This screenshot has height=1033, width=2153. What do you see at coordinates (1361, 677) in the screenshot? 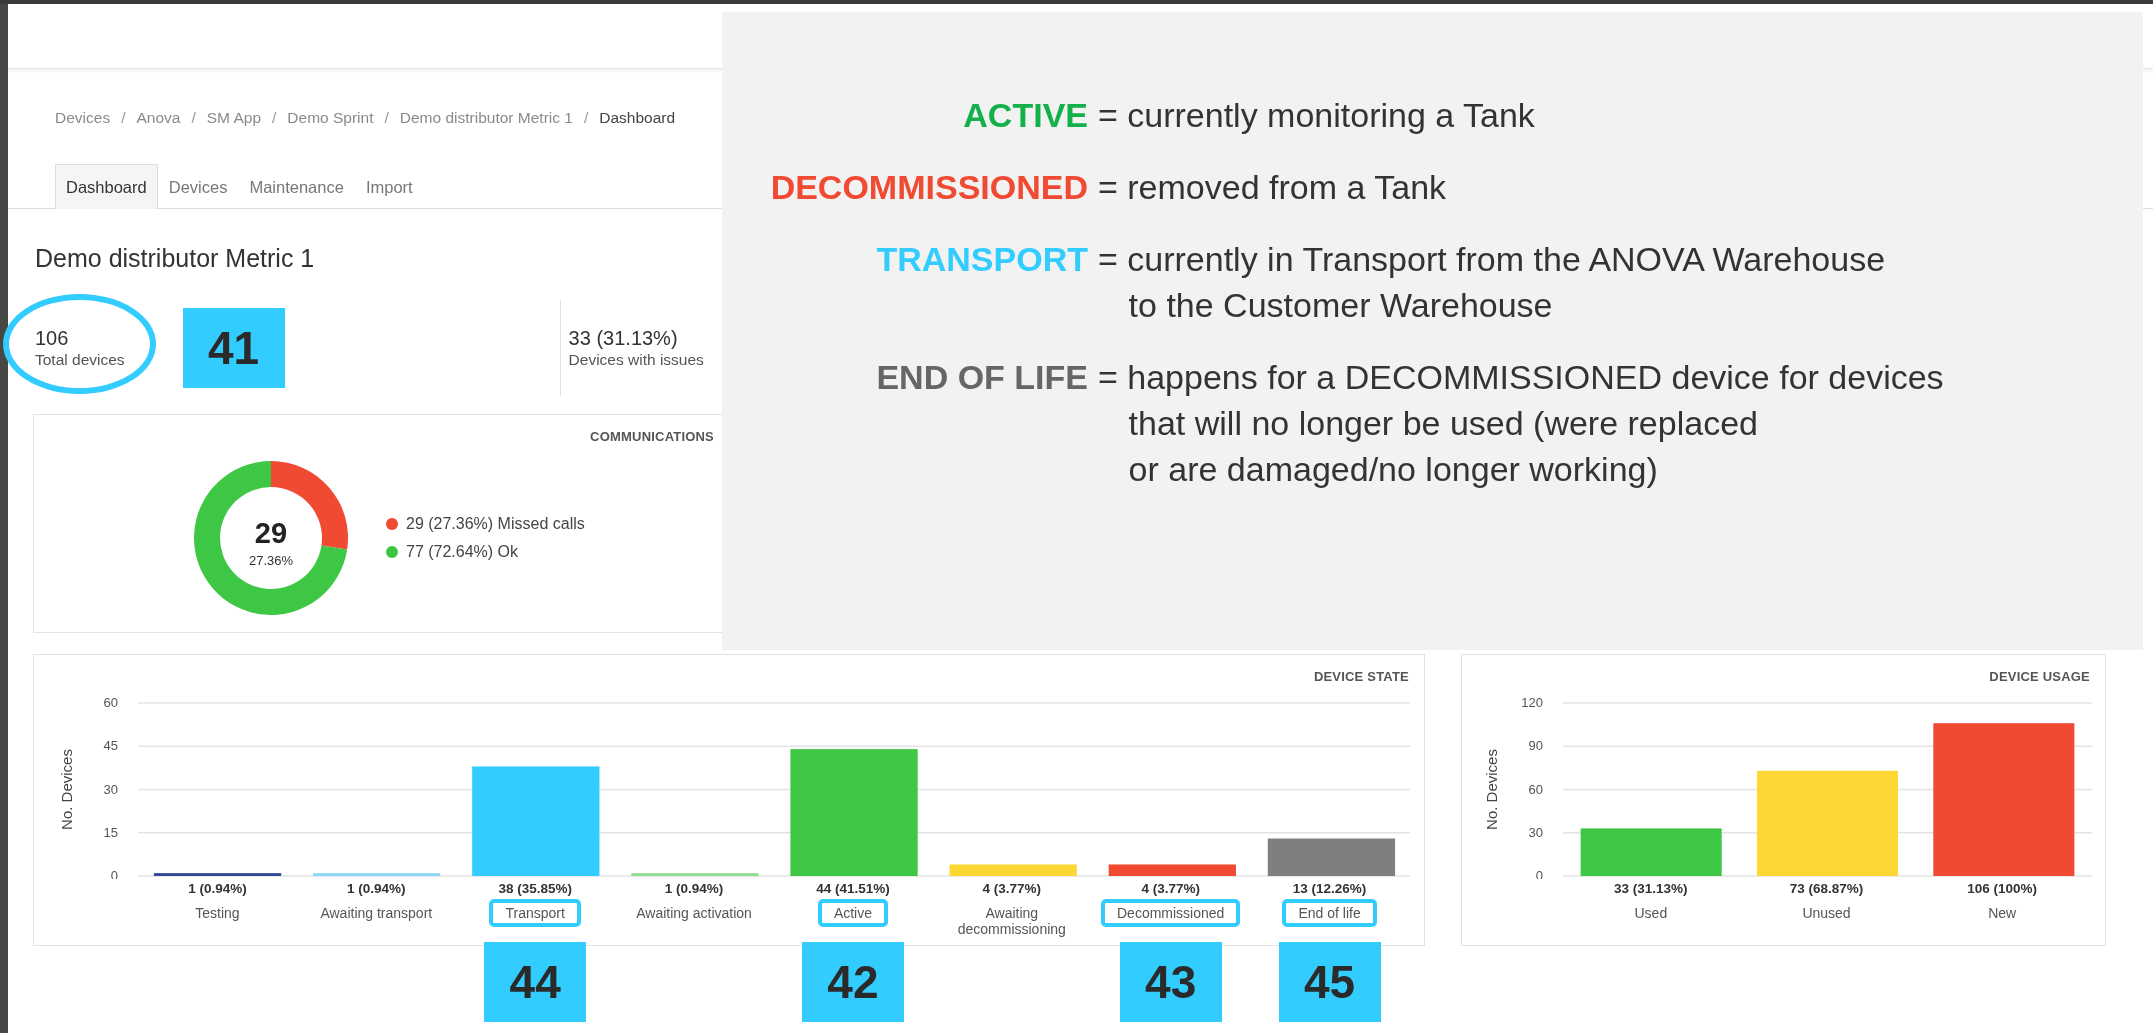
I see `card-title: DEVICE STATE` at bounding box center [1361, 677].